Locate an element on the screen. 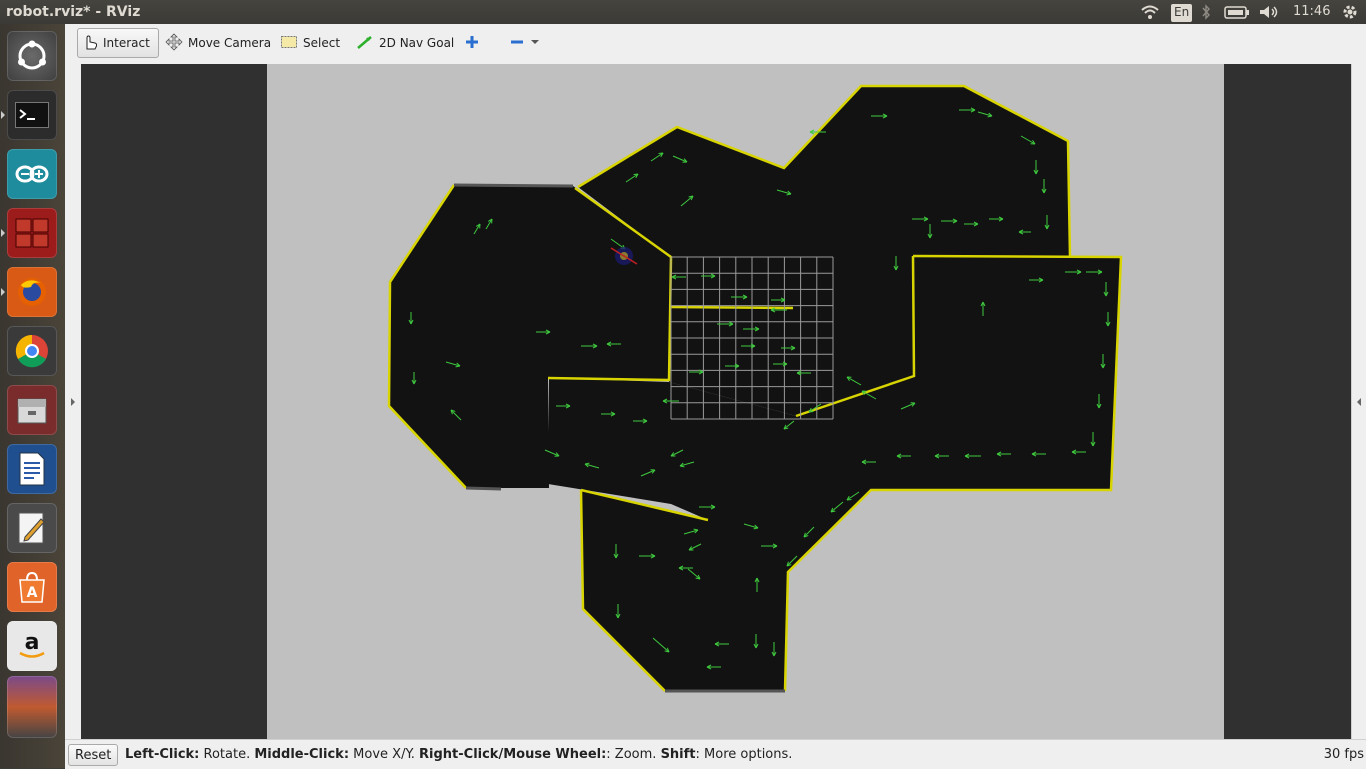 This screenshot has width=1366, height=769. firefox-icon is located at coordinates (32, 292).